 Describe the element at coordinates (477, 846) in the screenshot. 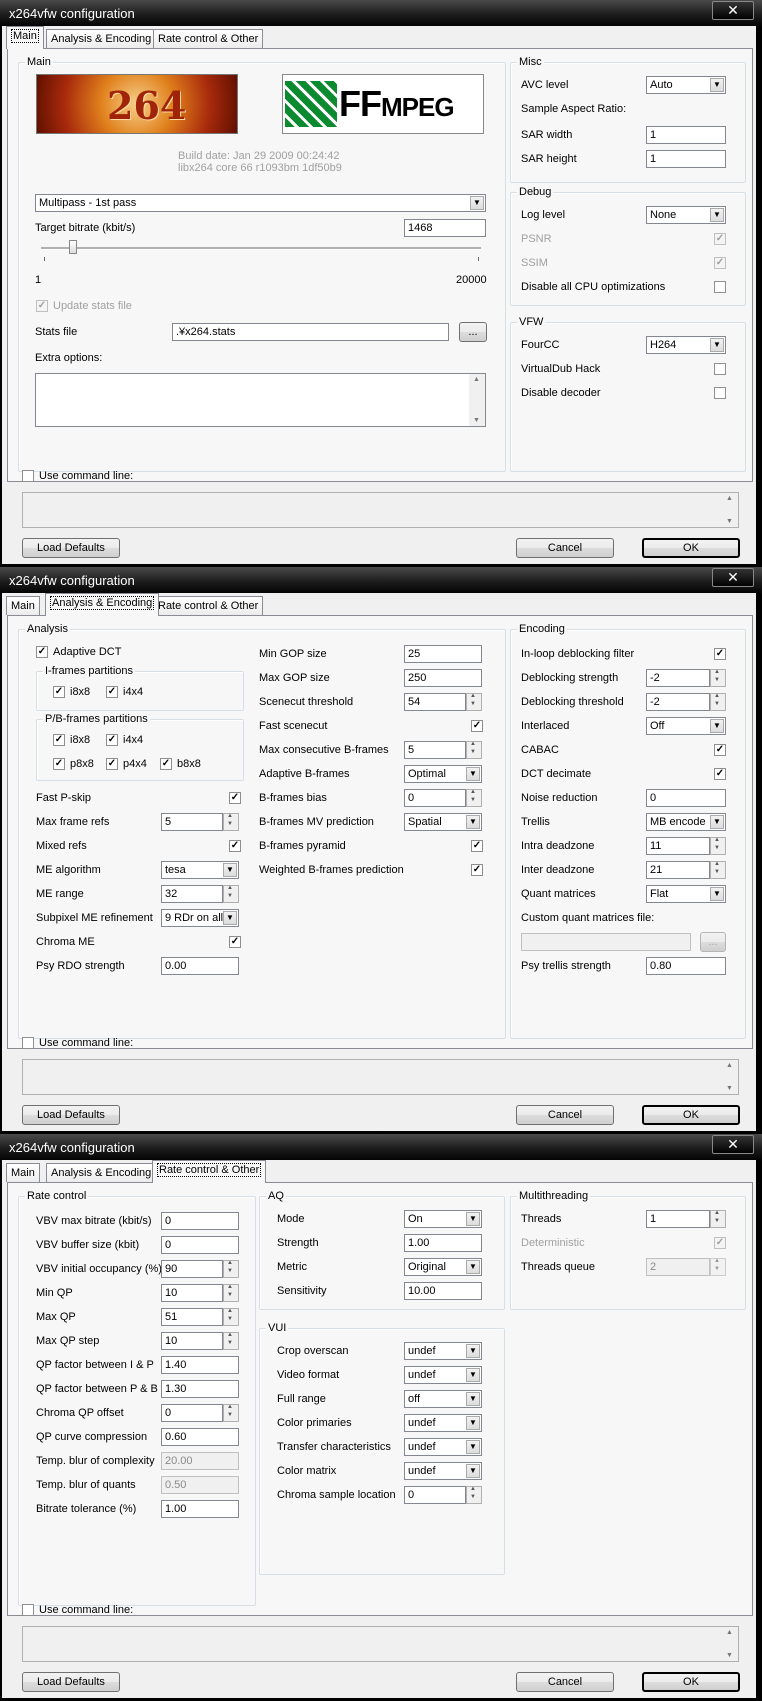

I see `bframes-pyramid-checkbox: ✓` at that location.